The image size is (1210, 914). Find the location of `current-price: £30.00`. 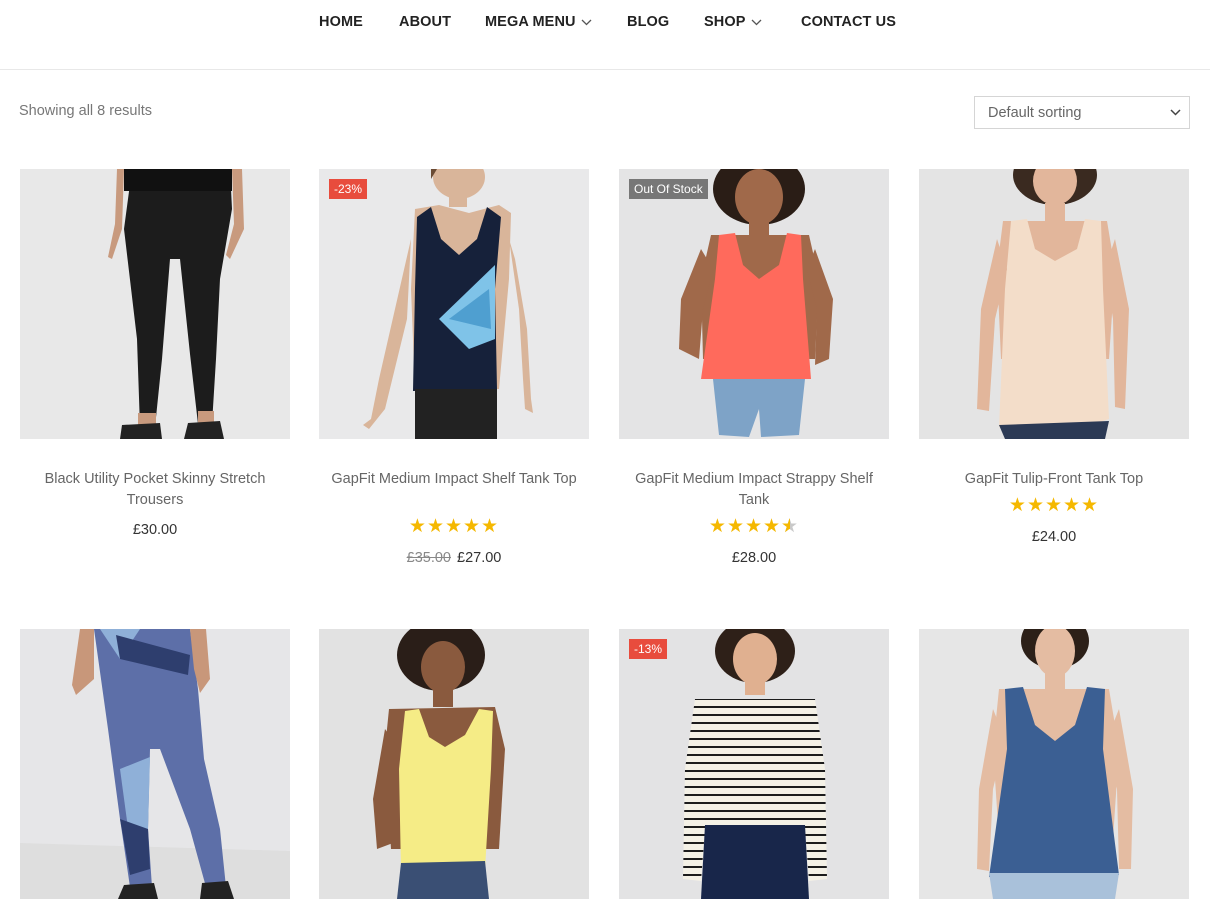

current-price: £30.00 is located at coordinates (155, 530).